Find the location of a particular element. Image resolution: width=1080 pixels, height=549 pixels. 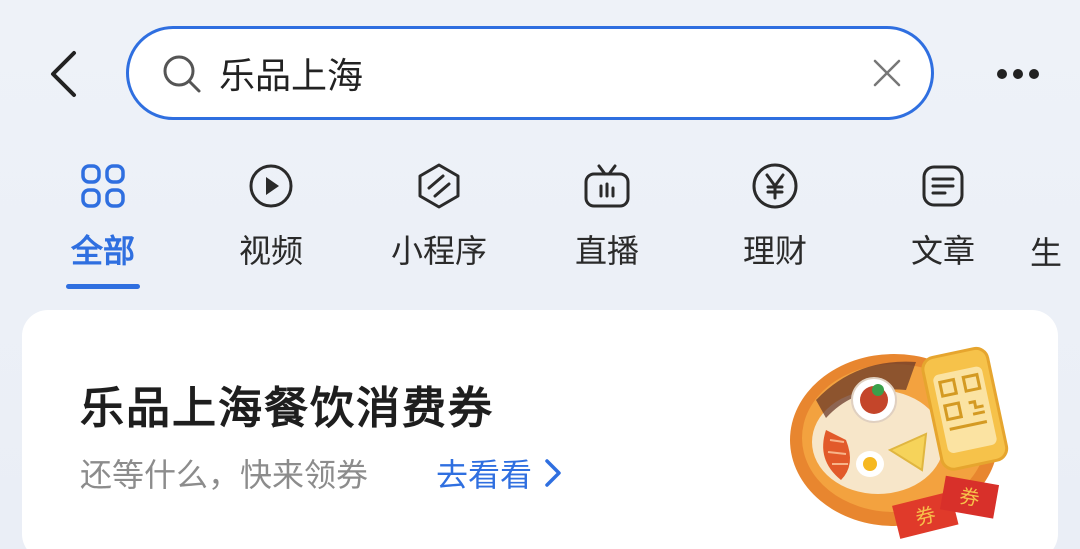

tab-label: 理财 is located at coordinates (774, 251).